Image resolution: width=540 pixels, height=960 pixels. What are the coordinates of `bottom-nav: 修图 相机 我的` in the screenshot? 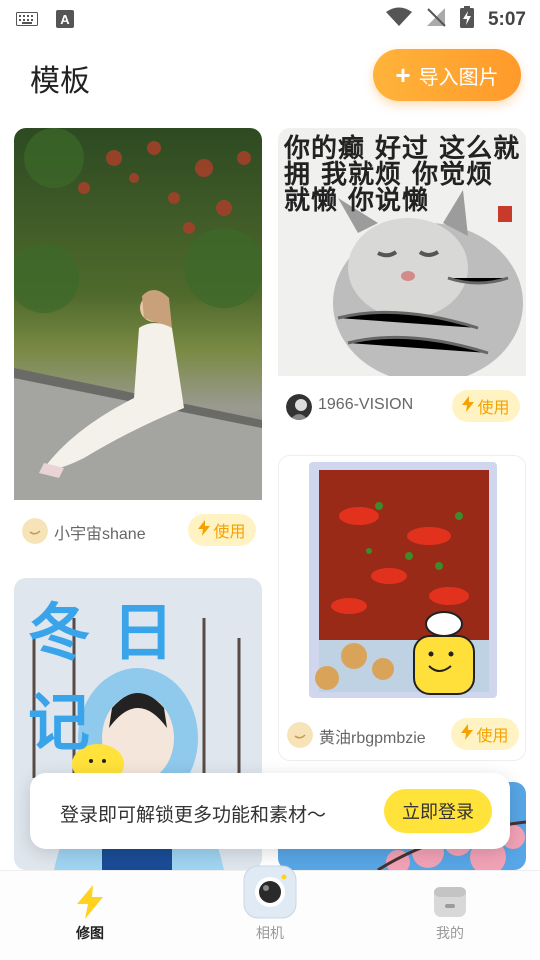 It's located at (270, 912).